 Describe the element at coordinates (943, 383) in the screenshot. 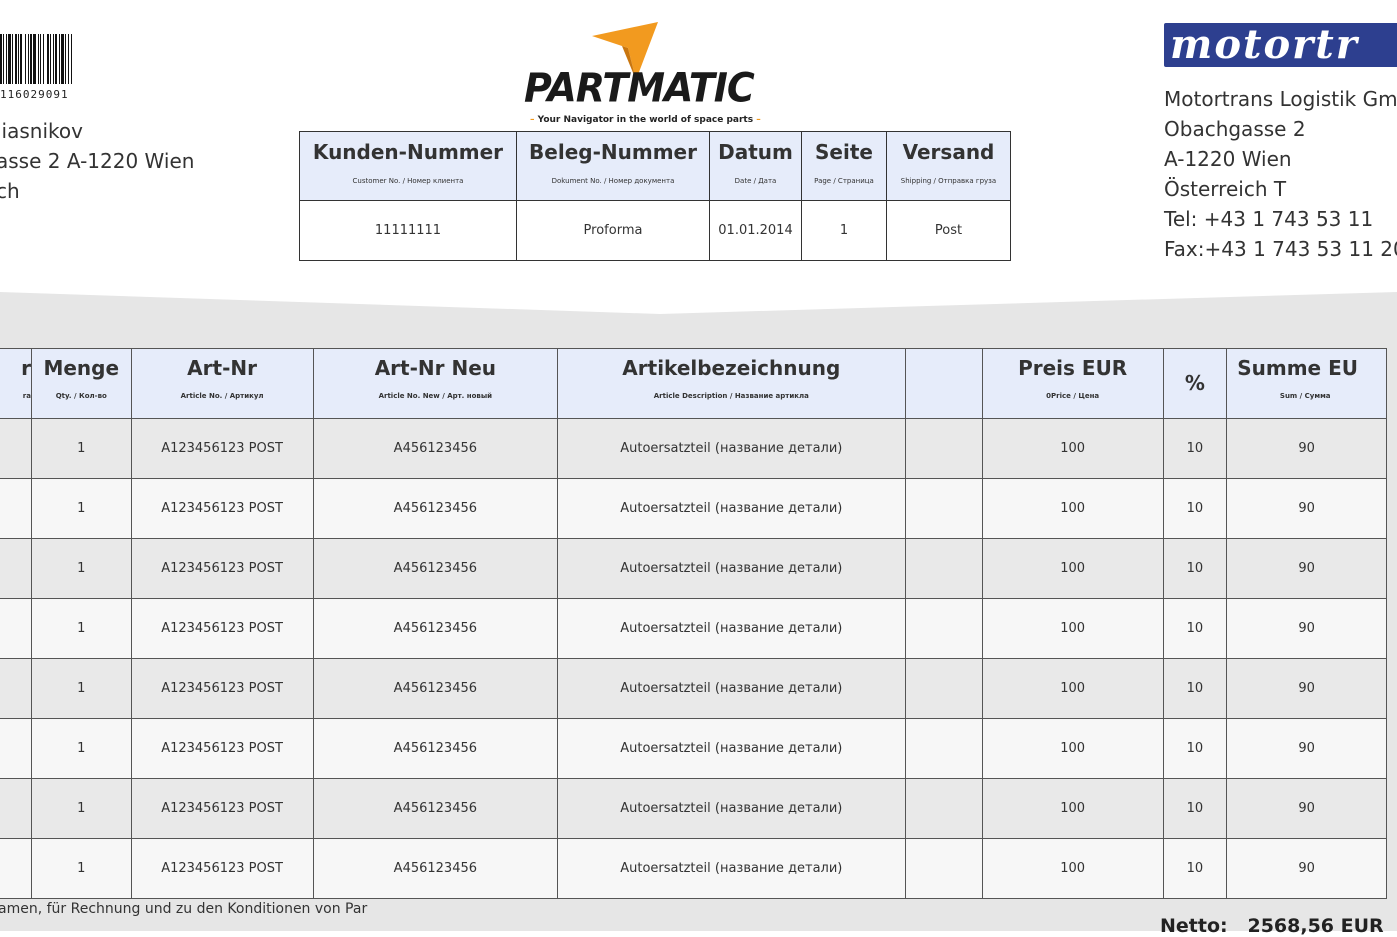

I see `header-empty` at that location.